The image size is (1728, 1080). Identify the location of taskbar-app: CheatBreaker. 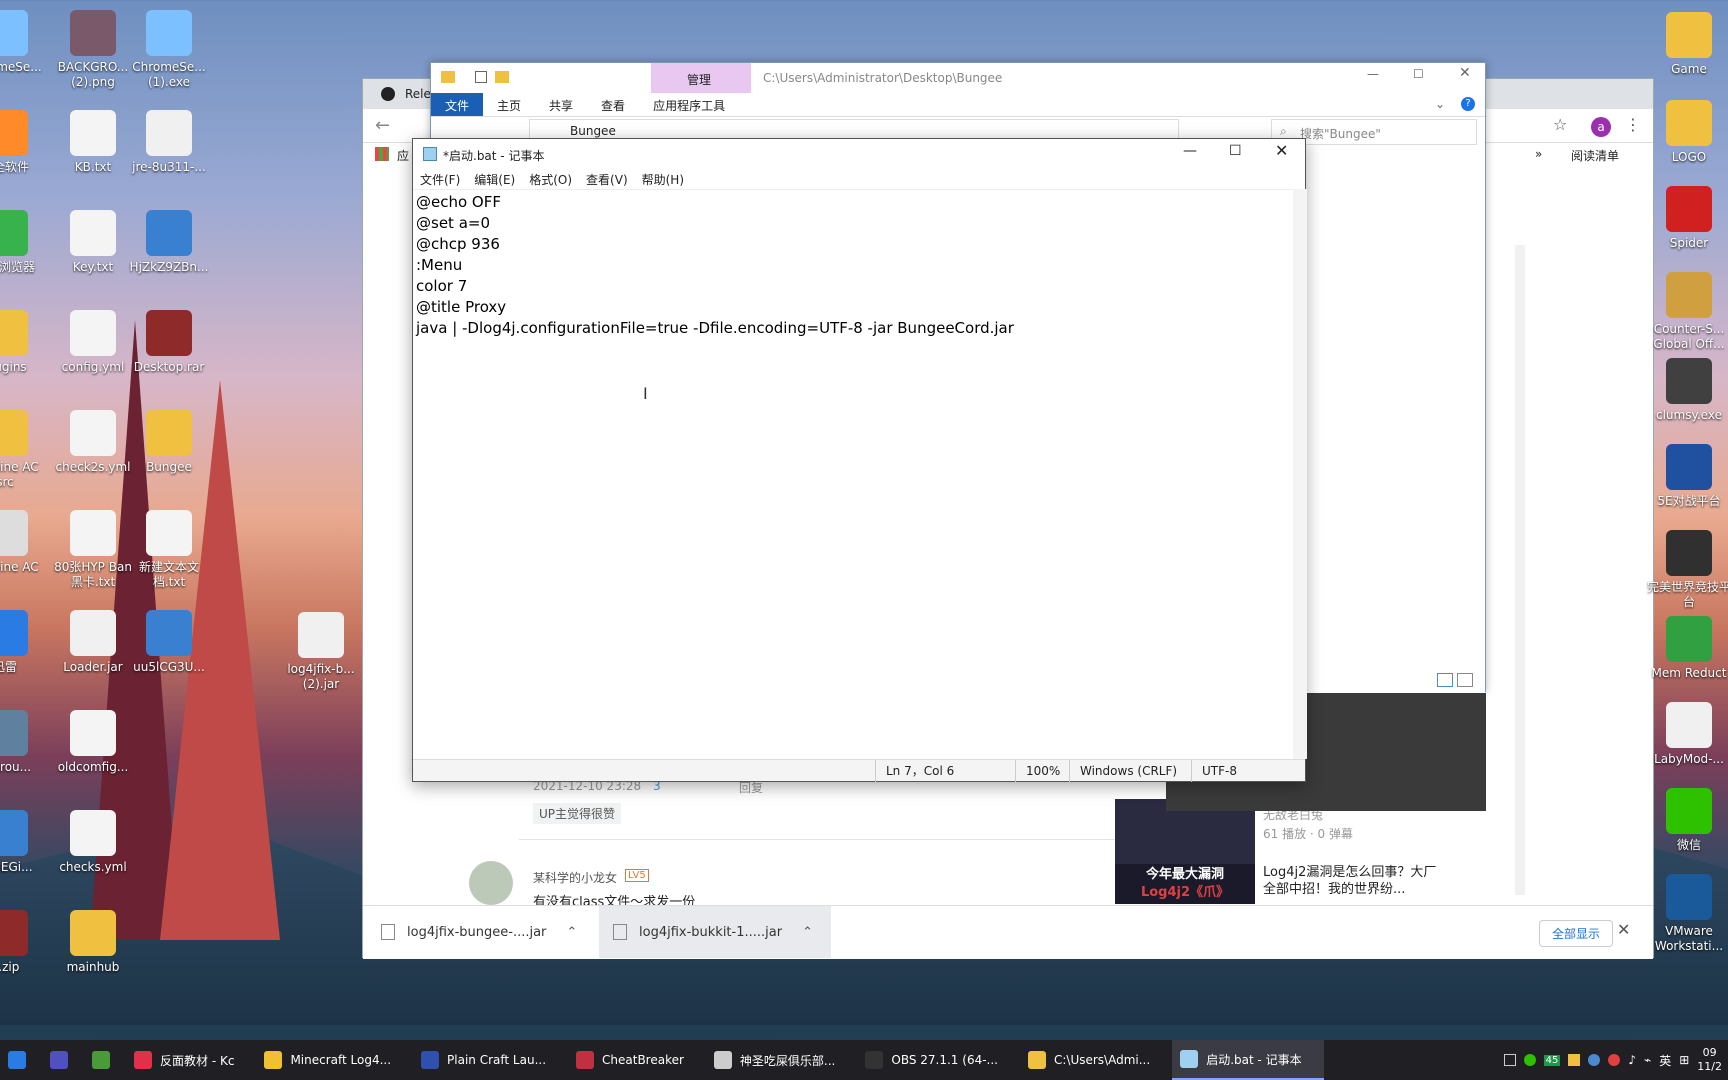
(637, 1060).